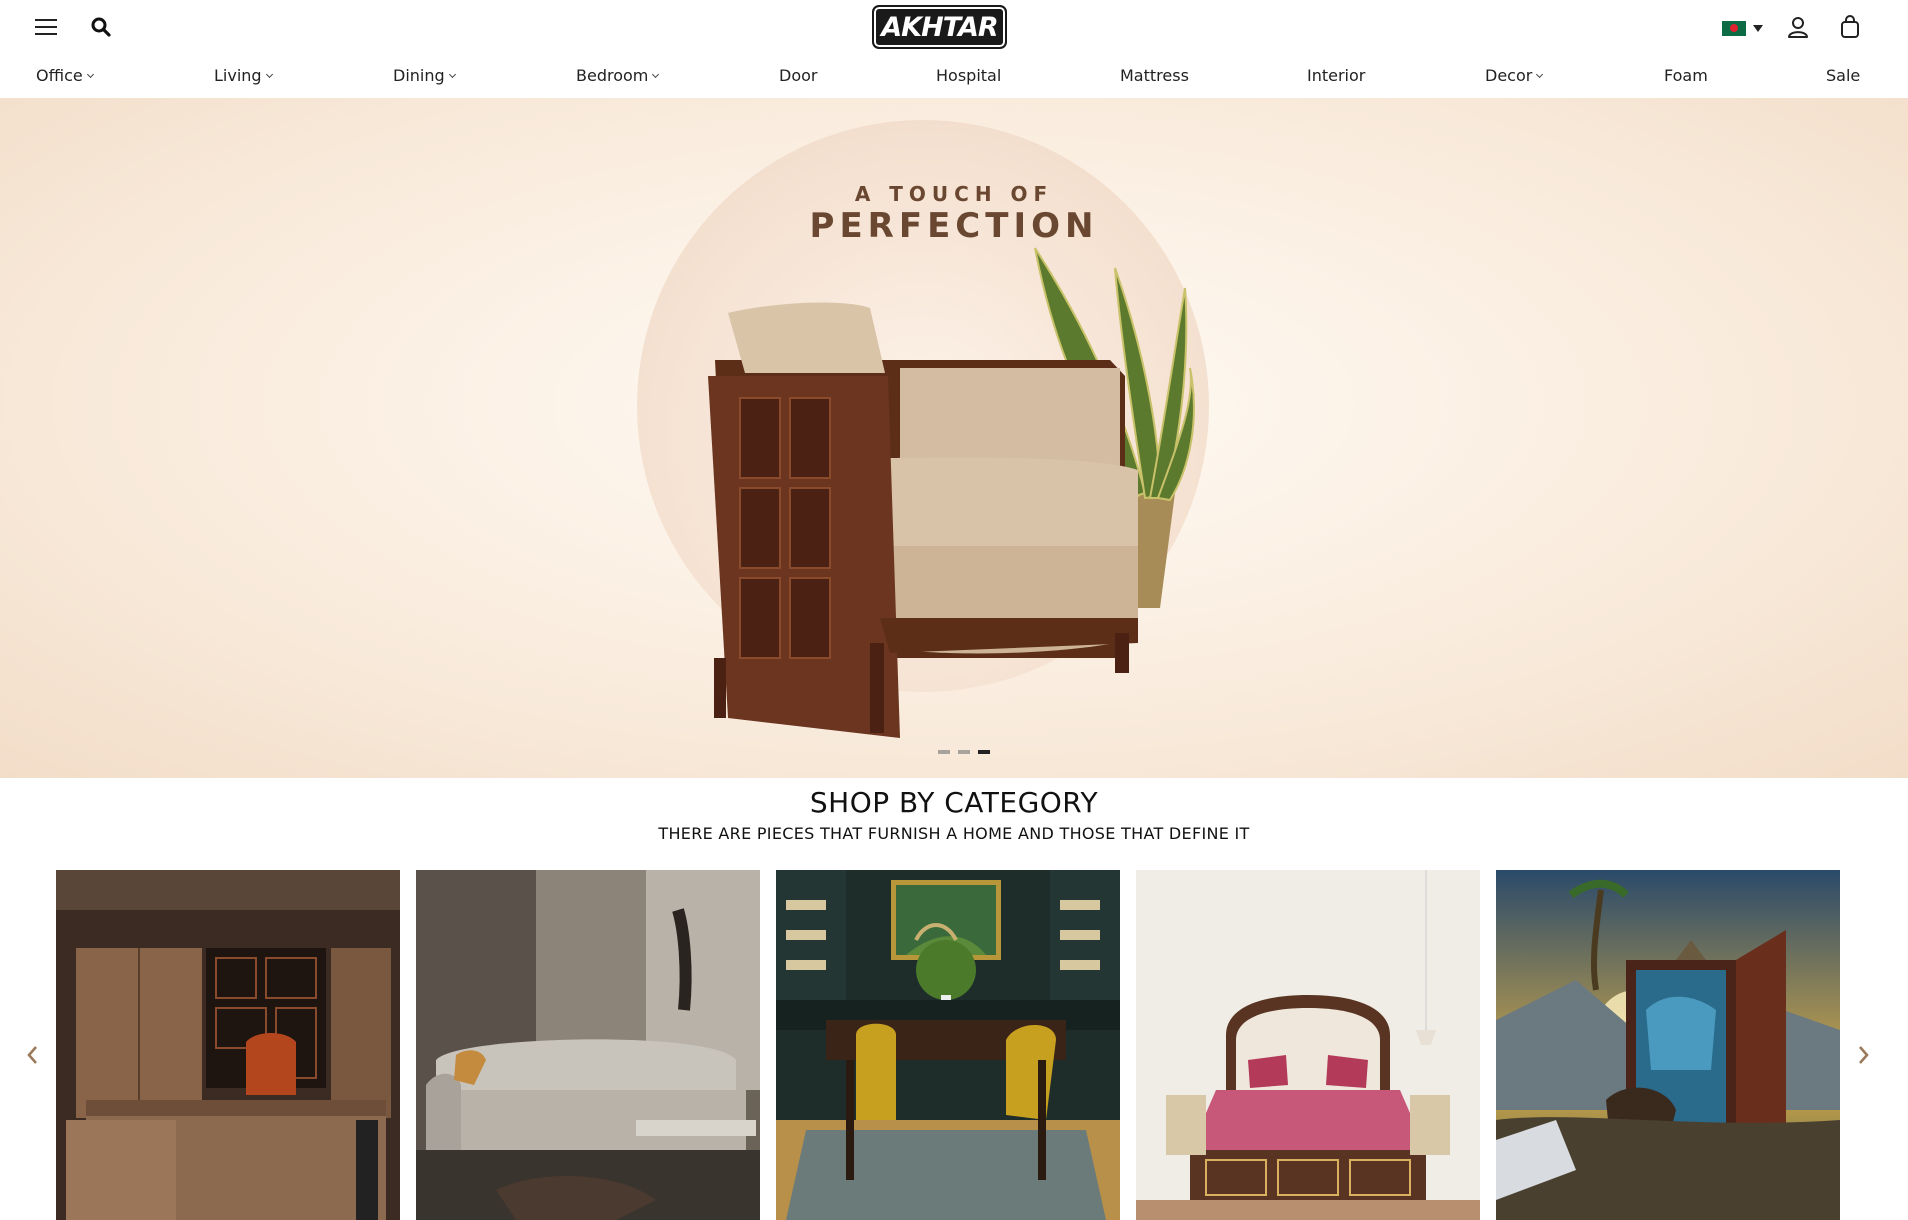 This screenshot has height=1220, width=1908. Describe the element at coordinates (939, 27) in the screenshot. I see `site-logo: AKHTAR` at that location.